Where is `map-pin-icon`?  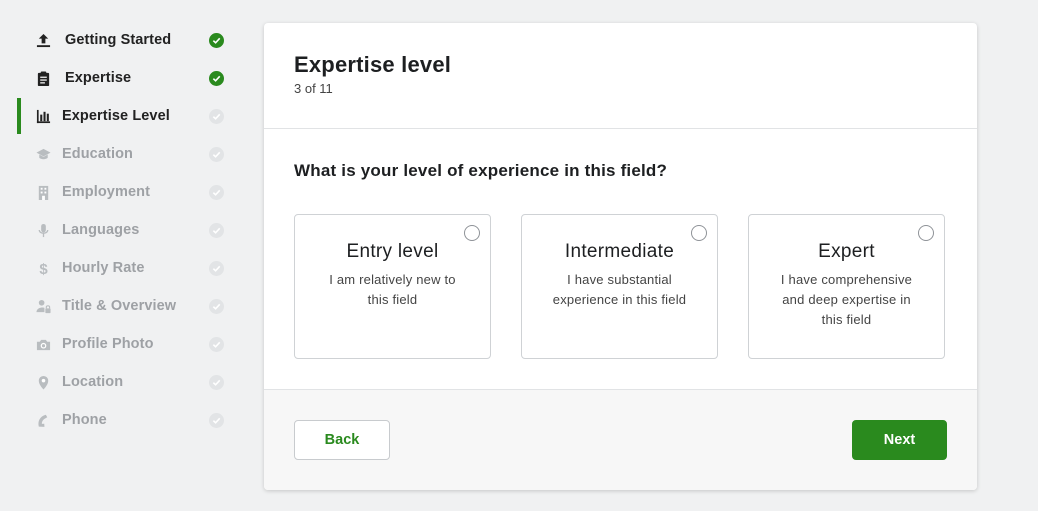
map-pin-icon is located at coordinates (43, 382).